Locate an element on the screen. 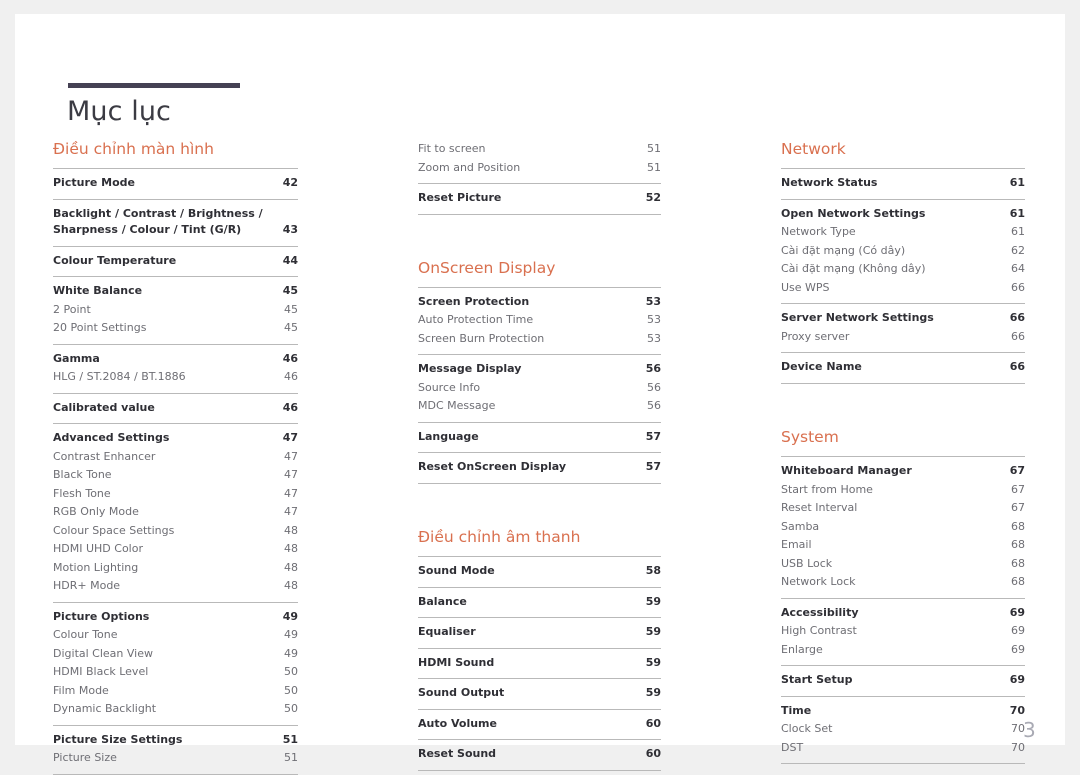  toc-entry: Clock Set 70 is located at coordinates (903, 729).